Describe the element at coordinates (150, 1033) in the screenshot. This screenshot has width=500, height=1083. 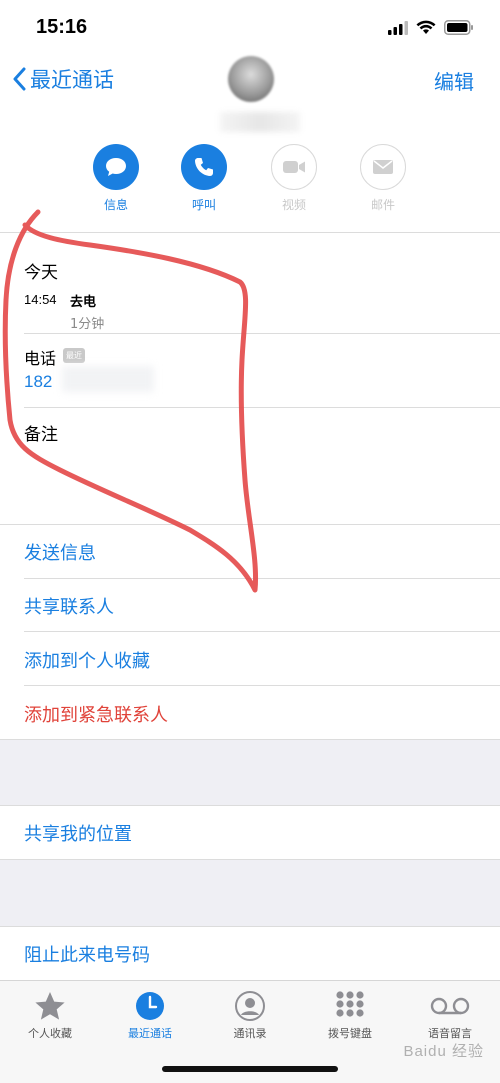
I see `tab-label: 最近通话` at that location.